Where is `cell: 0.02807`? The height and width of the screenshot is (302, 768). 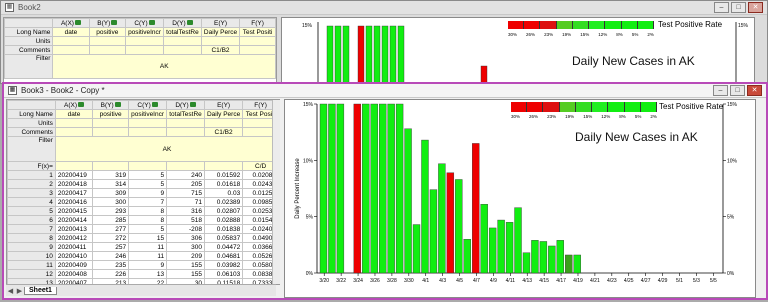 cell: 0.02807 is located at coordinates (223, 211).